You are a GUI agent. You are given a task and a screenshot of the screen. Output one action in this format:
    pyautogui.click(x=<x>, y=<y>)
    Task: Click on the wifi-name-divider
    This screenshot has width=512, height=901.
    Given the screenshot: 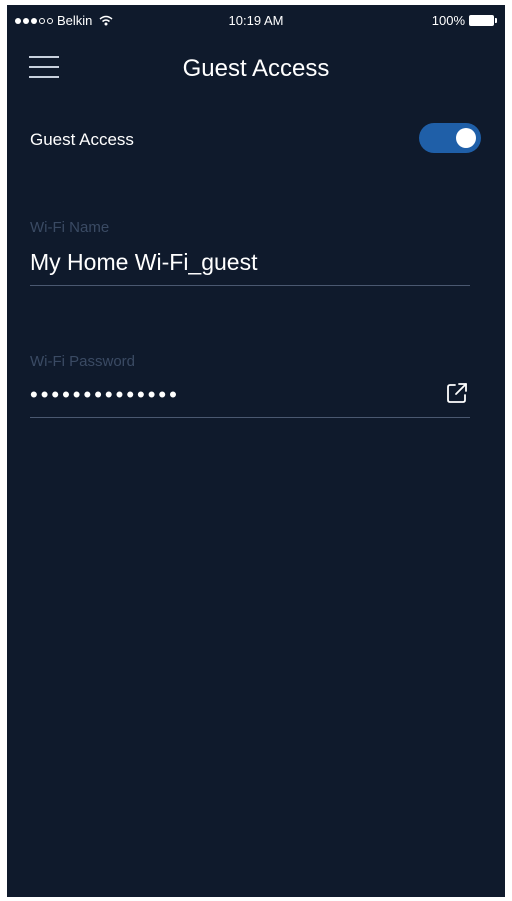 What is the action you would take?
    pyautogui.click(x=250, y=285)
    